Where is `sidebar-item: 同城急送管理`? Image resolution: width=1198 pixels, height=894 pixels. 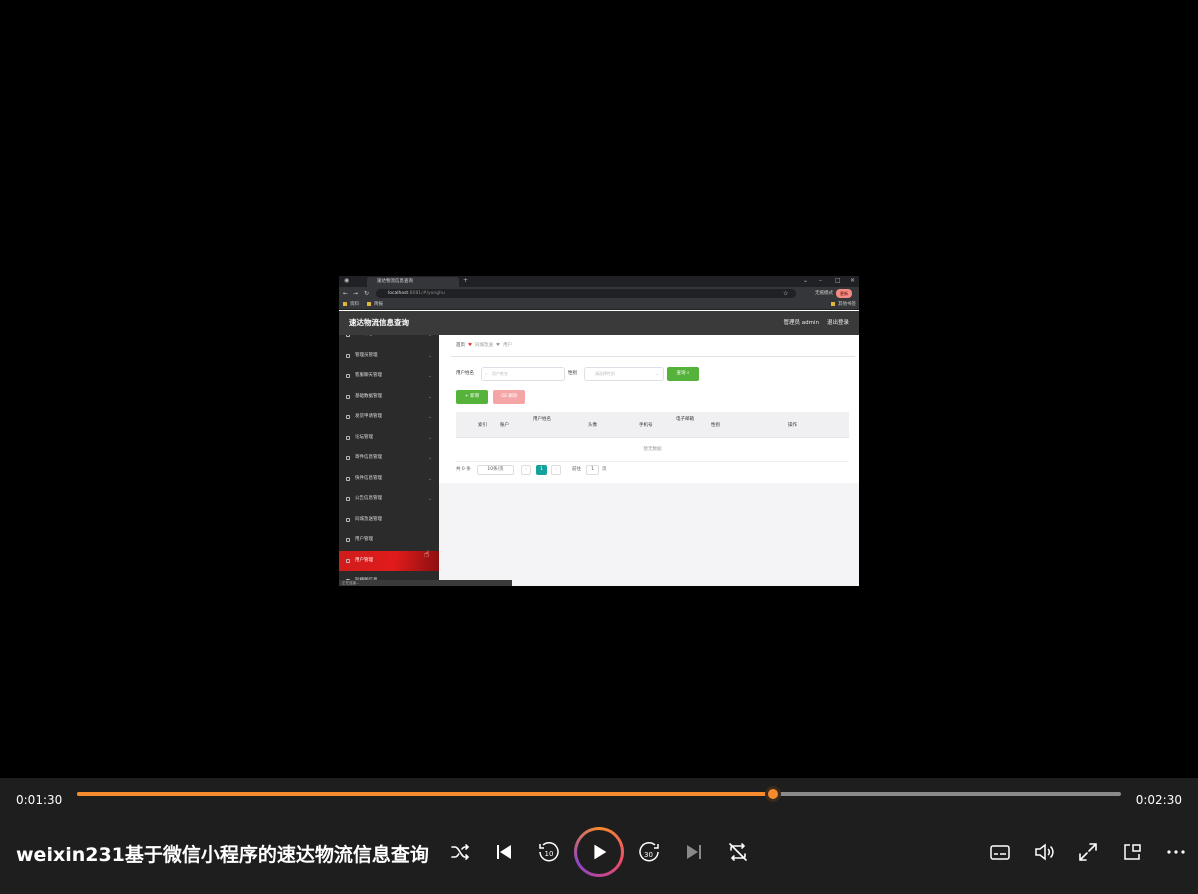
sidebar-item: 同城急送管理 is located at coordinates (389, 520).